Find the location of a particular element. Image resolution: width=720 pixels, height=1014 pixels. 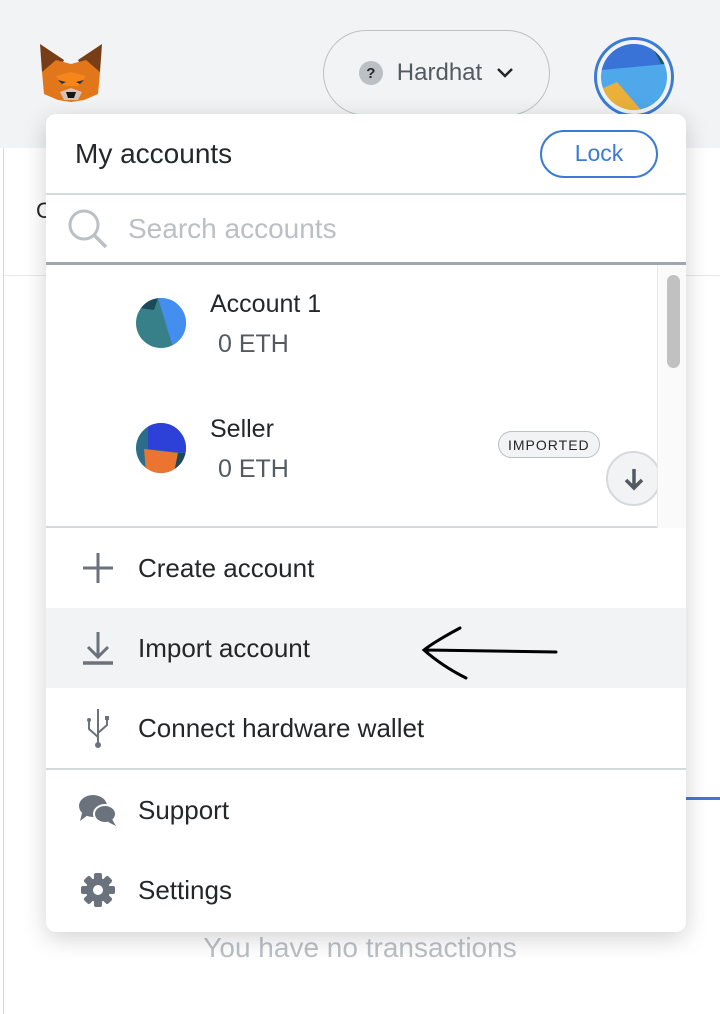

plus-icon is located at coordinates (98, 568).